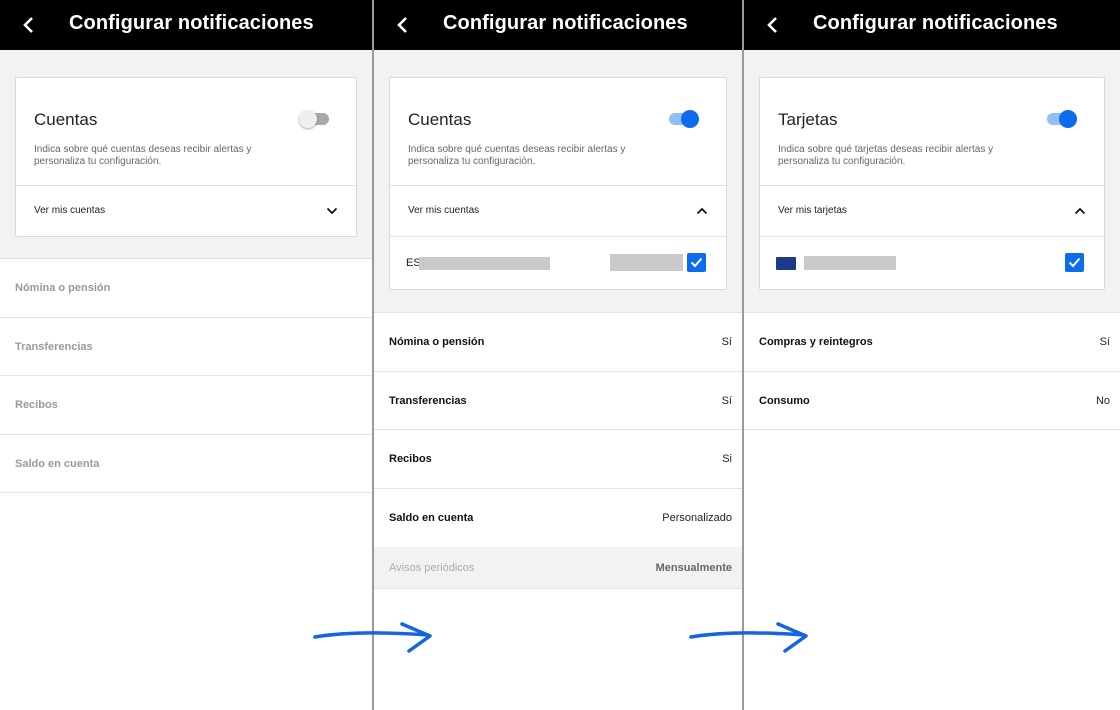 Image resolution: width=1120 pixels, height=710 pixels. Describe the element at coordinates (558, 518) in the screenshot. I see `row-saldo: Saldo en cuenta Personalizado` at that location.